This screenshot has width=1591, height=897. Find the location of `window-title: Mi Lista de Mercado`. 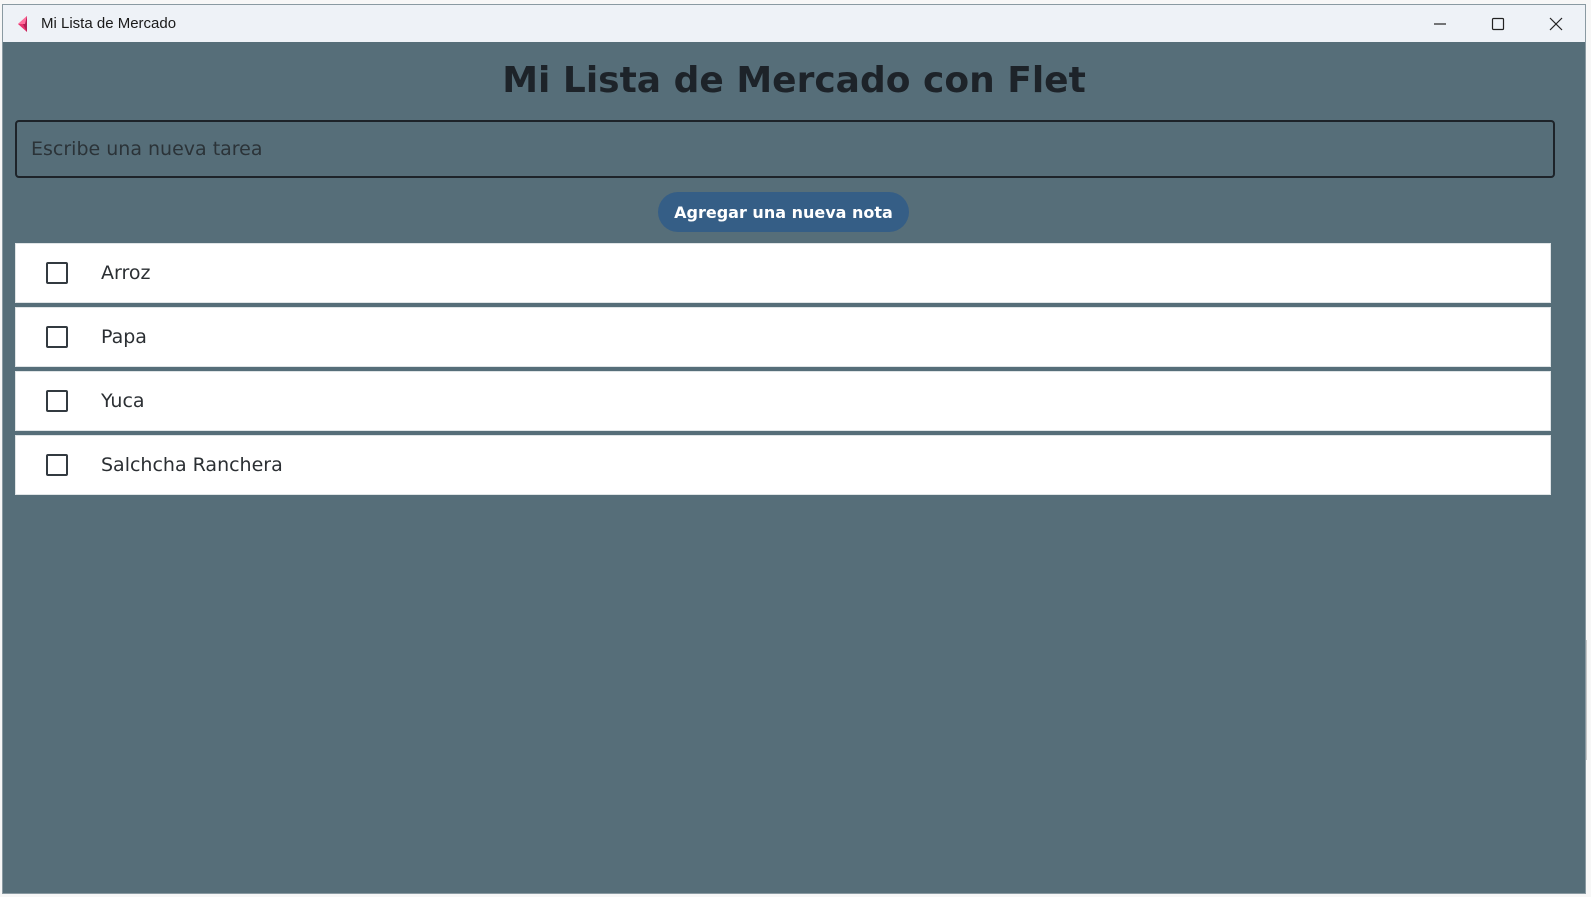

window-title: Mi Lista de Mercado is located at coordinates (109, 23).